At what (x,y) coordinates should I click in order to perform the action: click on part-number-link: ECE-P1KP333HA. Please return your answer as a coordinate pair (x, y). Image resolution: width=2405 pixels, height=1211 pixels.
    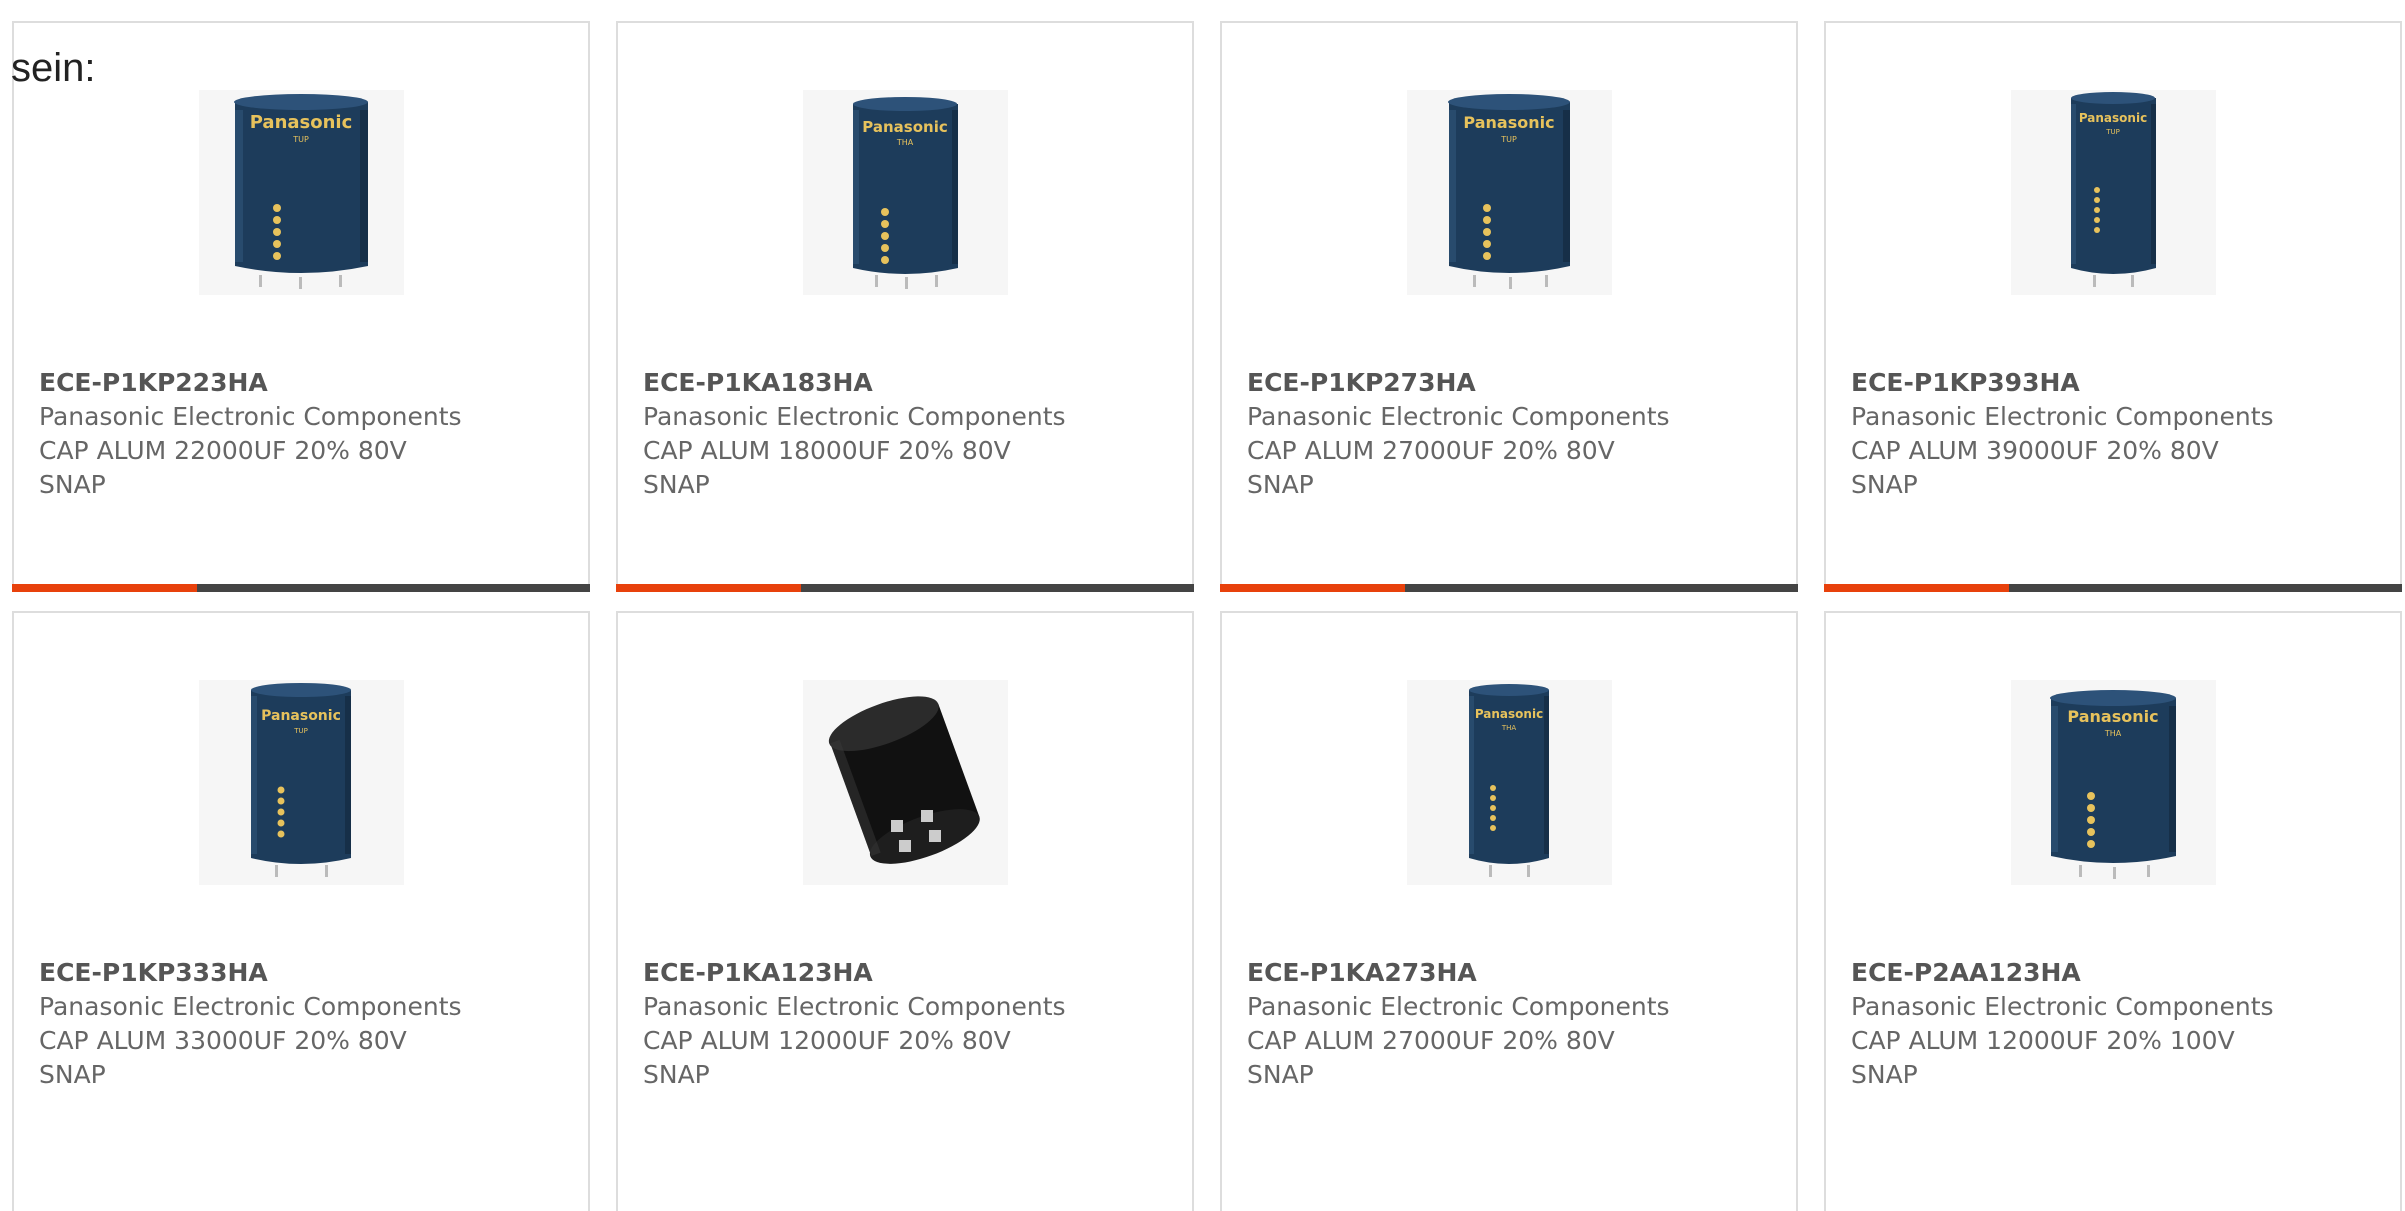
    Looking at the image, I should click on (153, 973).